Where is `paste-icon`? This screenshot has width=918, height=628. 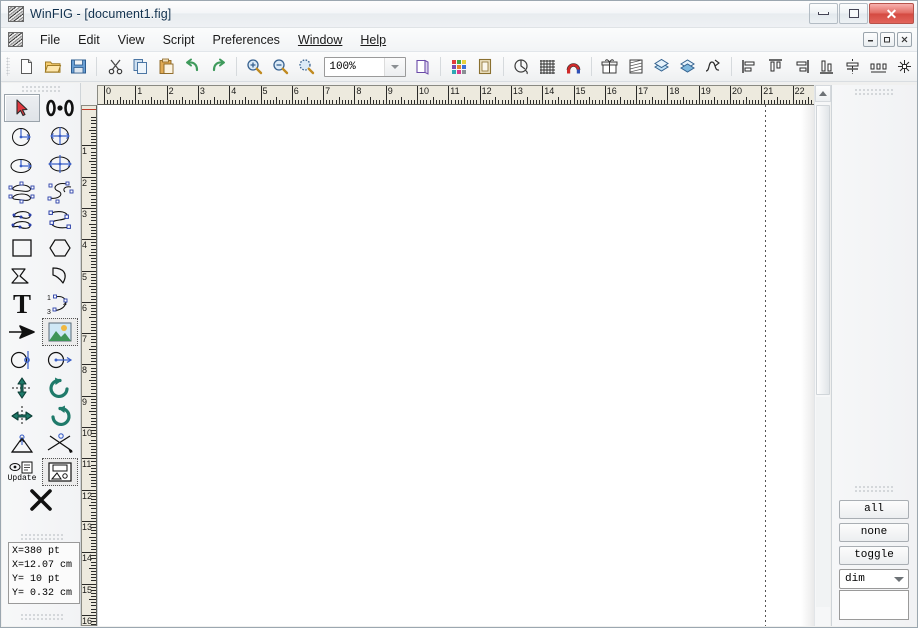
paste-icon is located at coordinates (167, 67).